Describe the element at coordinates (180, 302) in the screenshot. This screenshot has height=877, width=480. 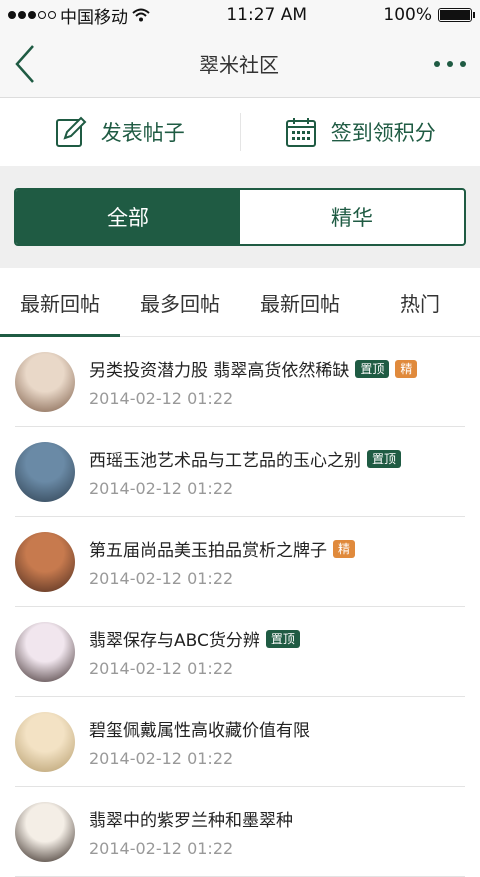
I see `tab-most-reply: 最多回帖` at that location.